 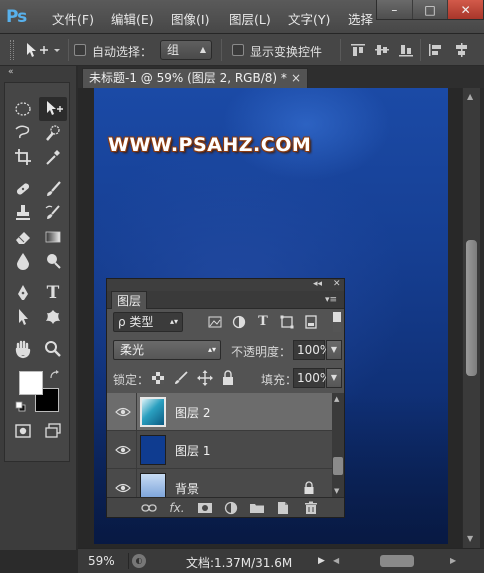 I want to click on vertical-scroll-thumb, so click(x=471, y=308).